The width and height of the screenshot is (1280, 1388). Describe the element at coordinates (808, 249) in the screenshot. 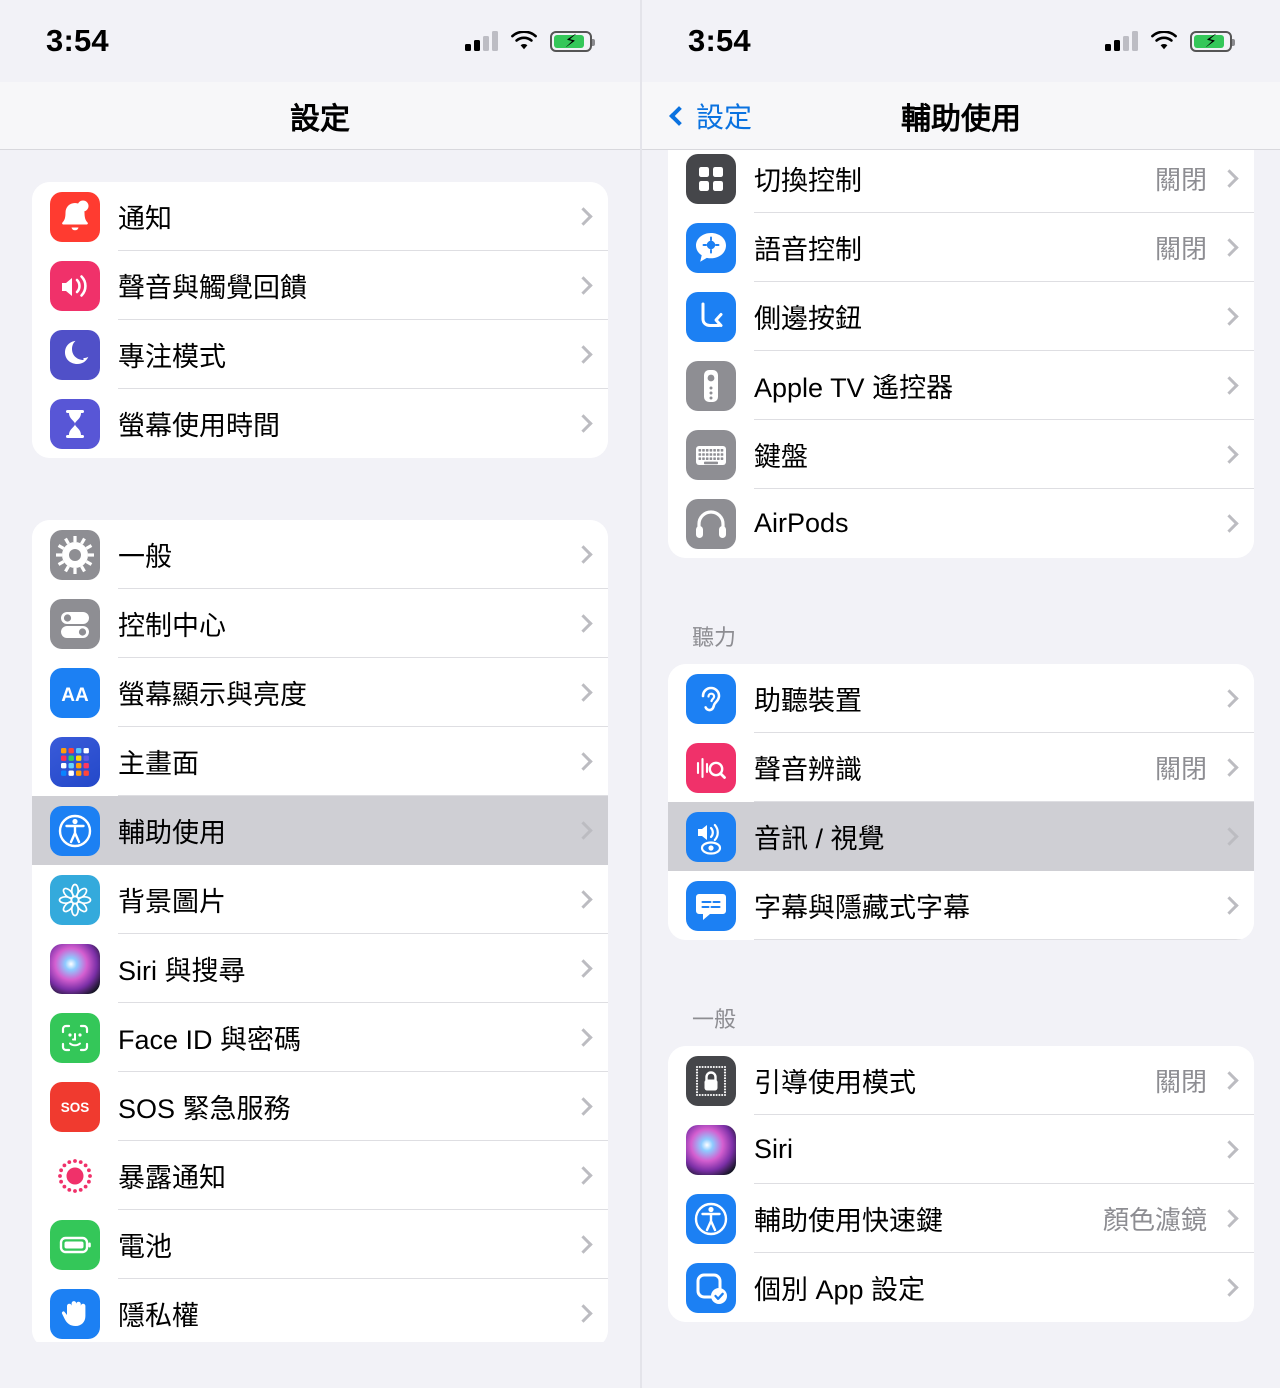

I see `list-item-label: 語音控制` at that location.